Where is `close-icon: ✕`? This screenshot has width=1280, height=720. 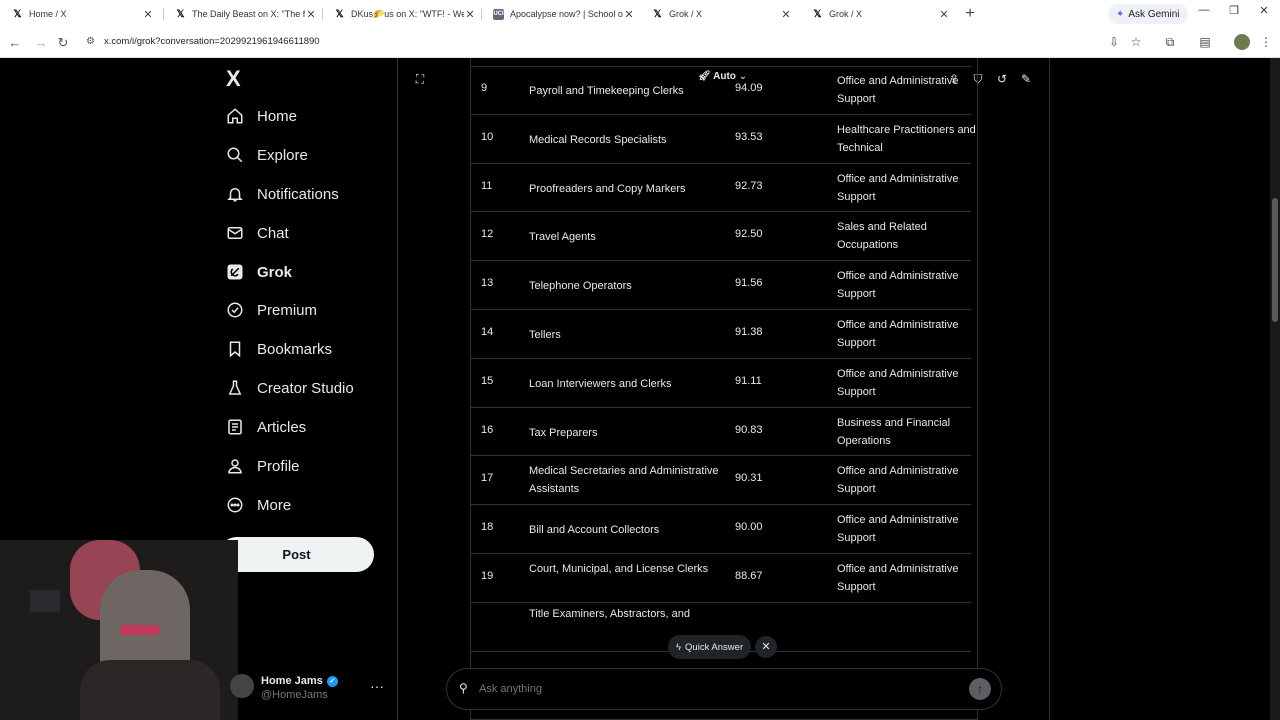
close-icon: ✕ is located at coordinates (766, 647).